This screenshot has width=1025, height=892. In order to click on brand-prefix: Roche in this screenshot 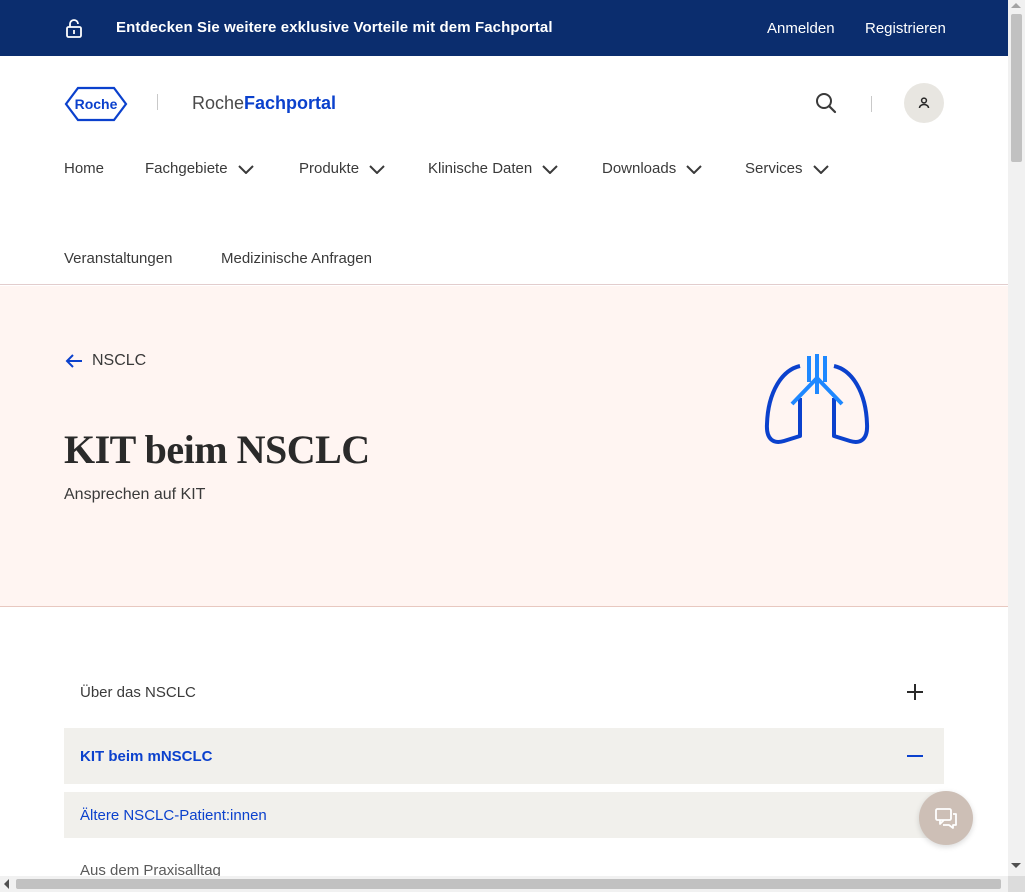, I will do `click(218, 103)`.